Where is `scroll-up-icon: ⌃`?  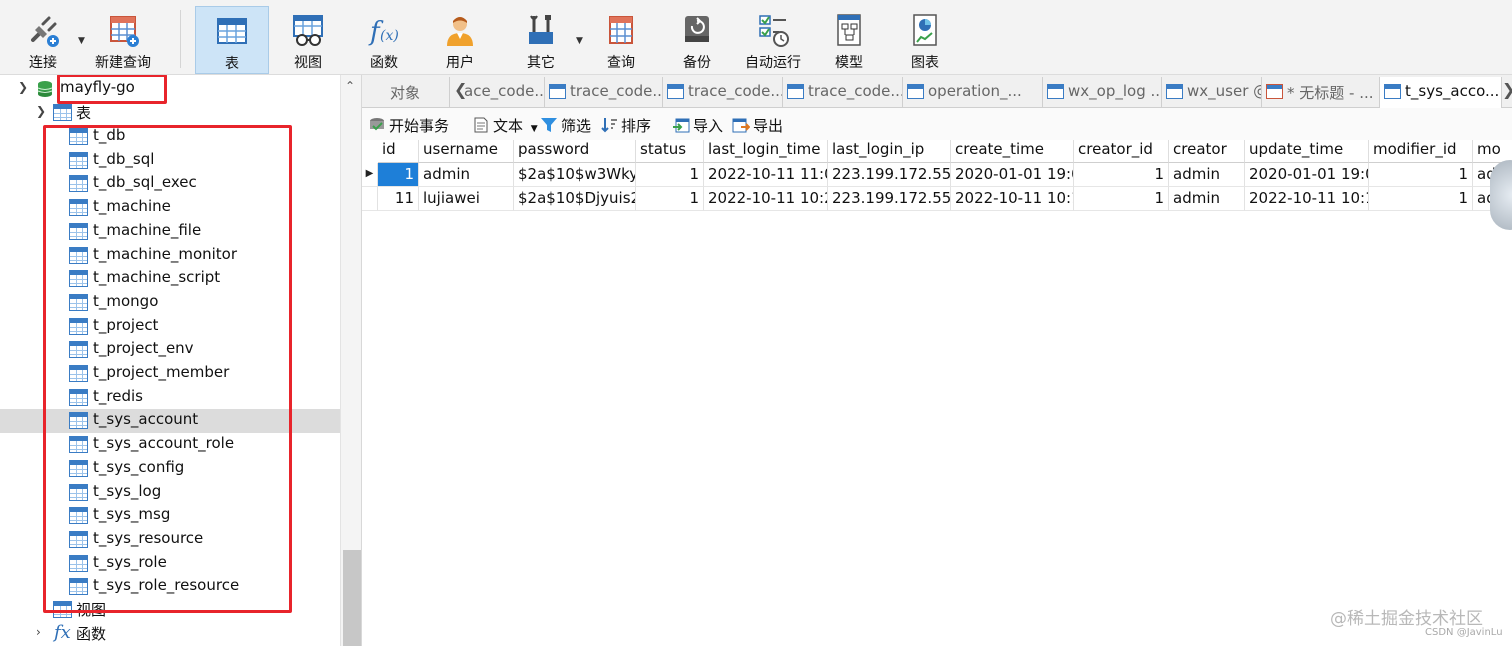 scroll-up-icon: ⌃ is located at coordinates (350, 86).